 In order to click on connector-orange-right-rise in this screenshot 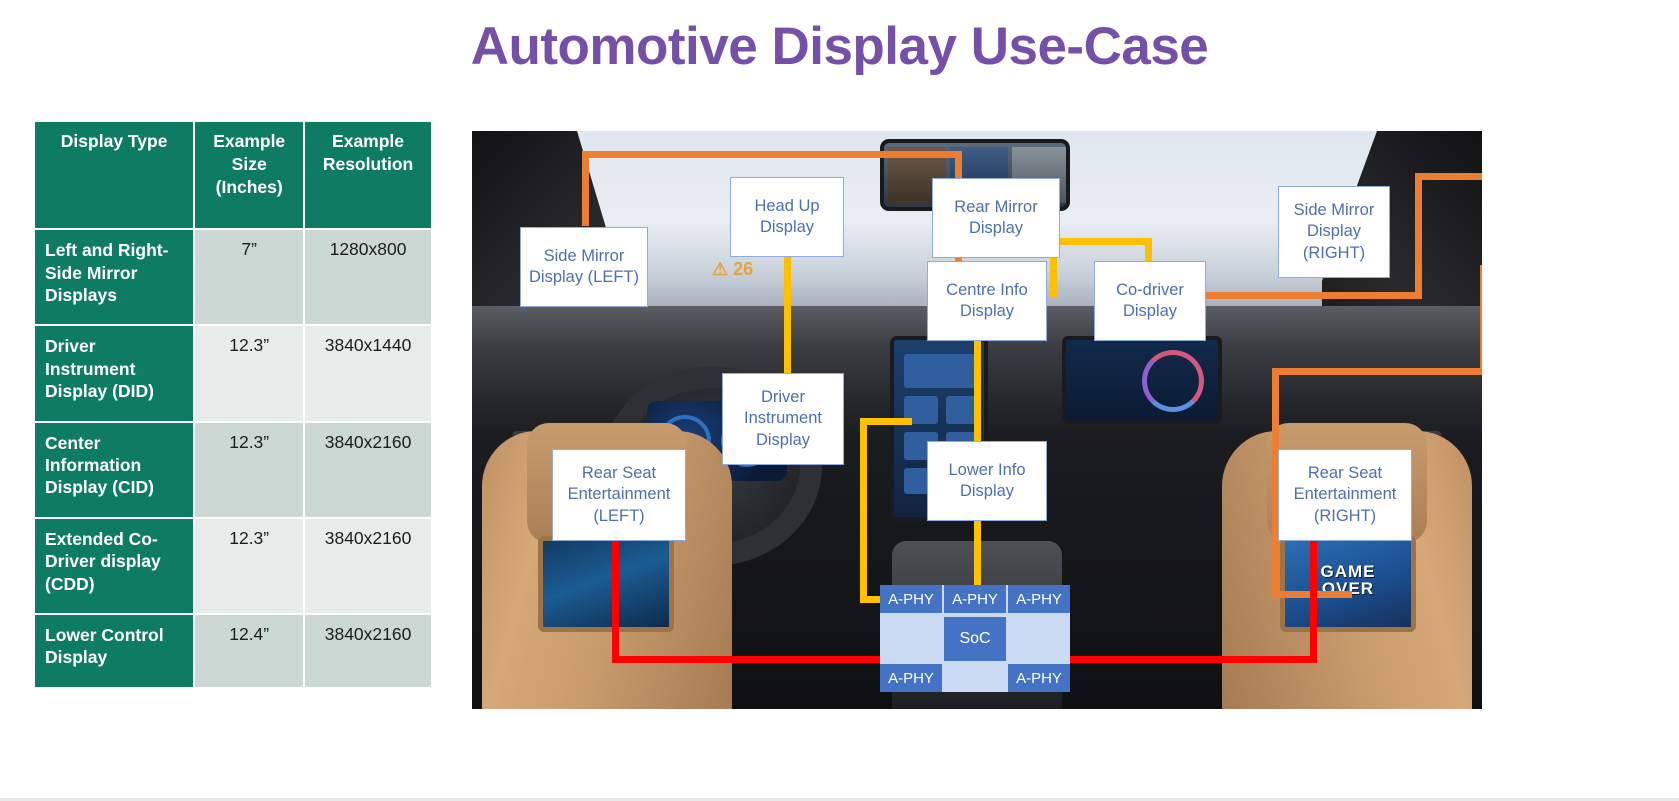, I will do `click(1418, 236)`.